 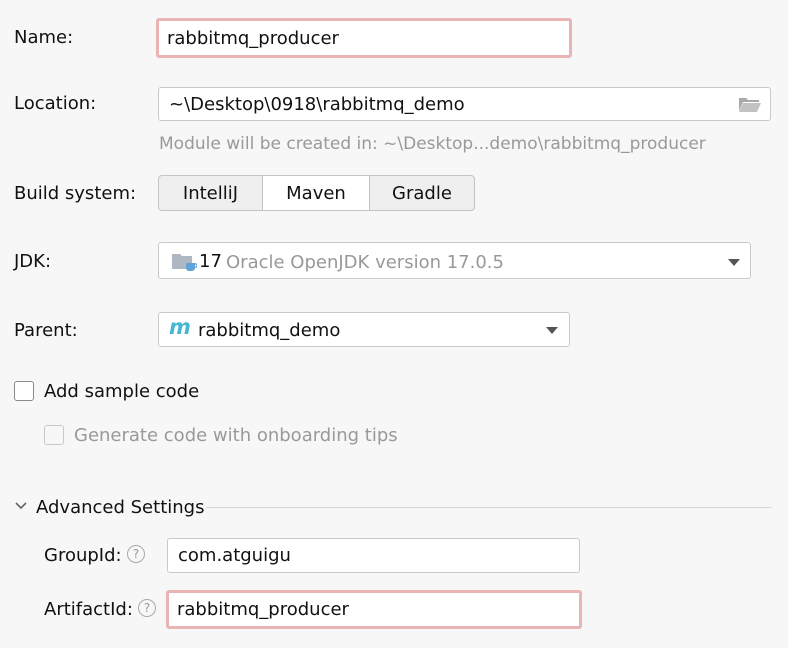 What do you see at coordinates (75, 193) in the screenshot?
I see `build-system-label: Build system:` at bounding box center [75, 193].